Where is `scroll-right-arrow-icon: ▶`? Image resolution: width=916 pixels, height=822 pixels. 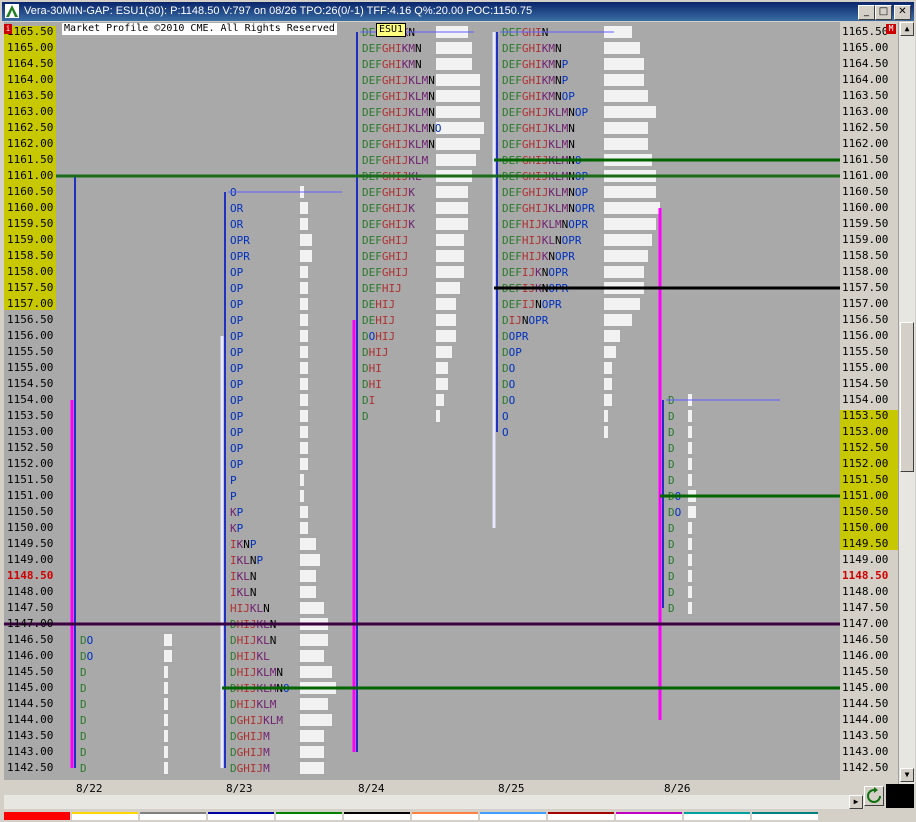
scroll-right-arrow-icon: ▶ is located at coordinates (856, 802).